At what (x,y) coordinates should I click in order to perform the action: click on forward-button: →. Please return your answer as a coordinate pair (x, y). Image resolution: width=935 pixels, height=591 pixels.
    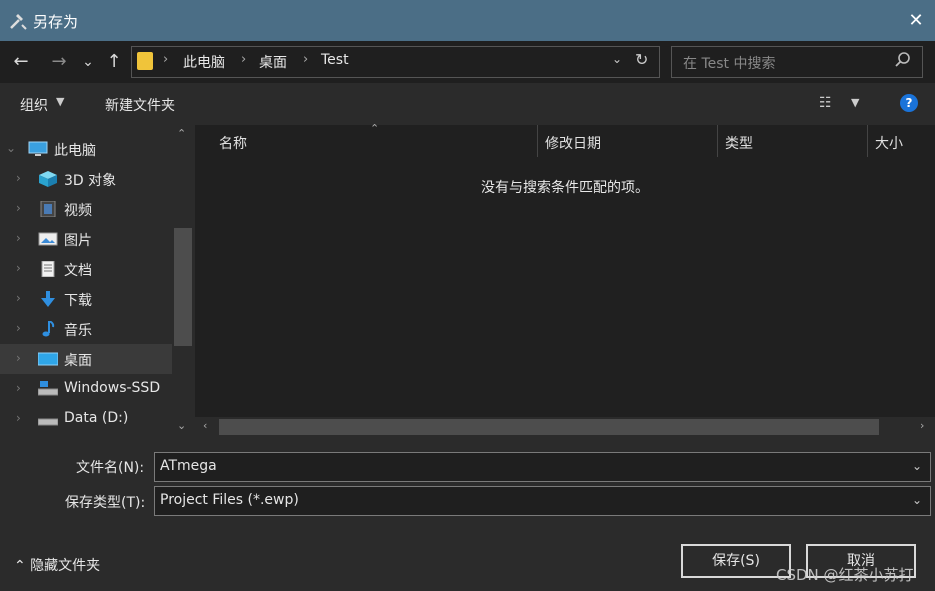
    Looking at the image, I should click on (59, 62).